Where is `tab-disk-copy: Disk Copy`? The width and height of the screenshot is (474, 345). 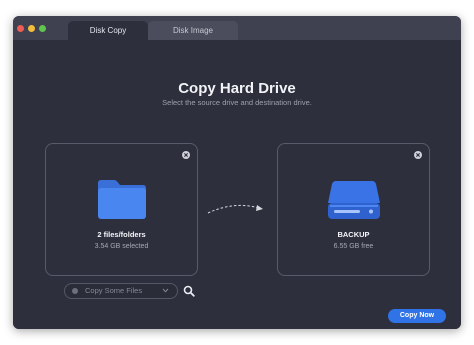 tab-disk-copy: Disk Copy is located at coordinates (108, 30).